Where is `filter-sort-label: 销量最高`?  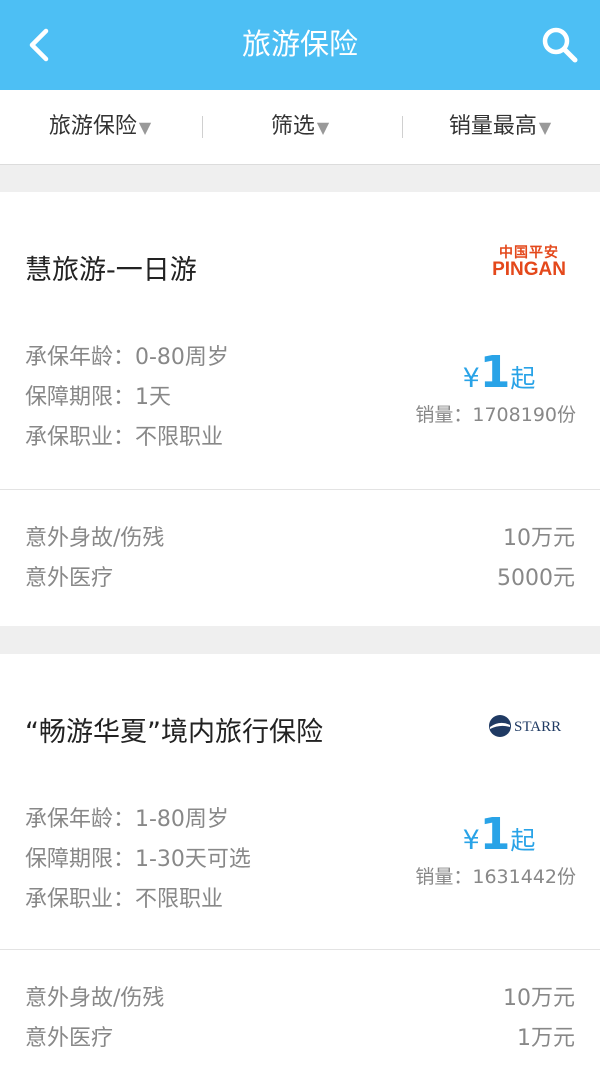
filter-sort-label: 销量最高 is located at coordinates (492, 126).